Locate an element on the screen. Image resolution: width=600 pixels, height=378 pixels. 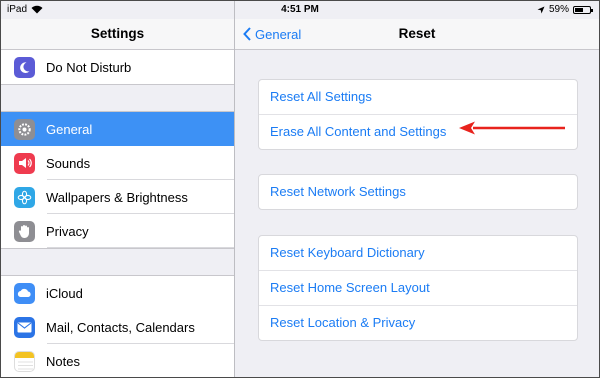
battery-percentage: 59% is located at coordinates (558, 9).